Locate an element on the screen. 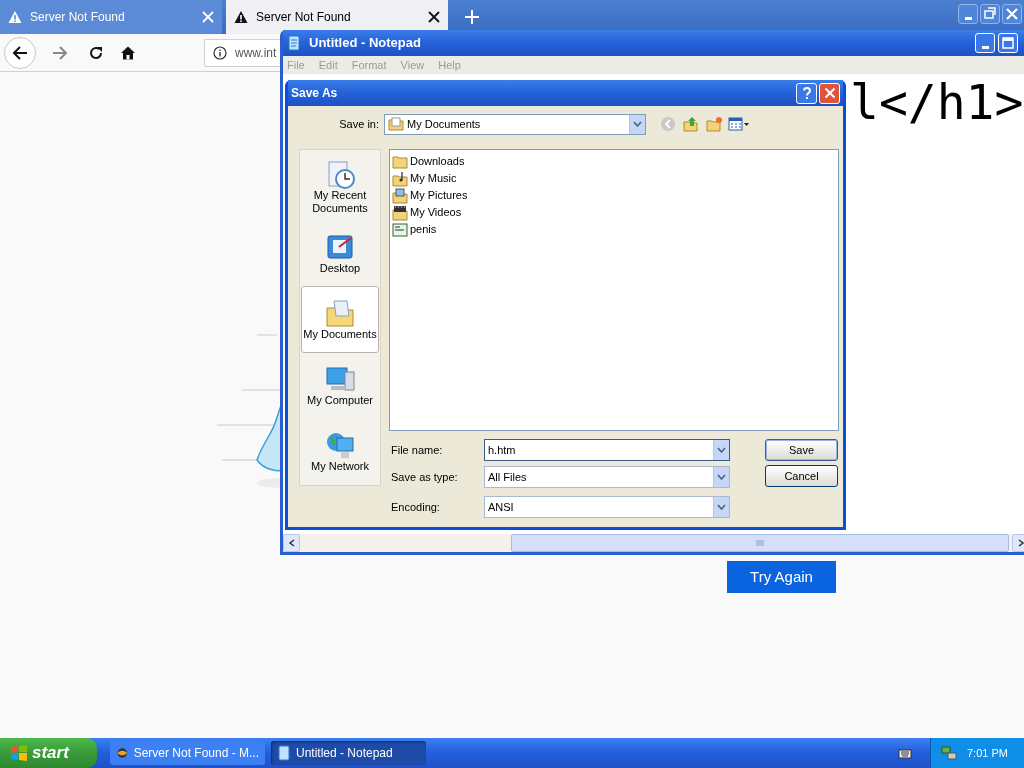 This screenshot has width=1024, height=768. list-entry: penis is located at coordinates (414, 229).